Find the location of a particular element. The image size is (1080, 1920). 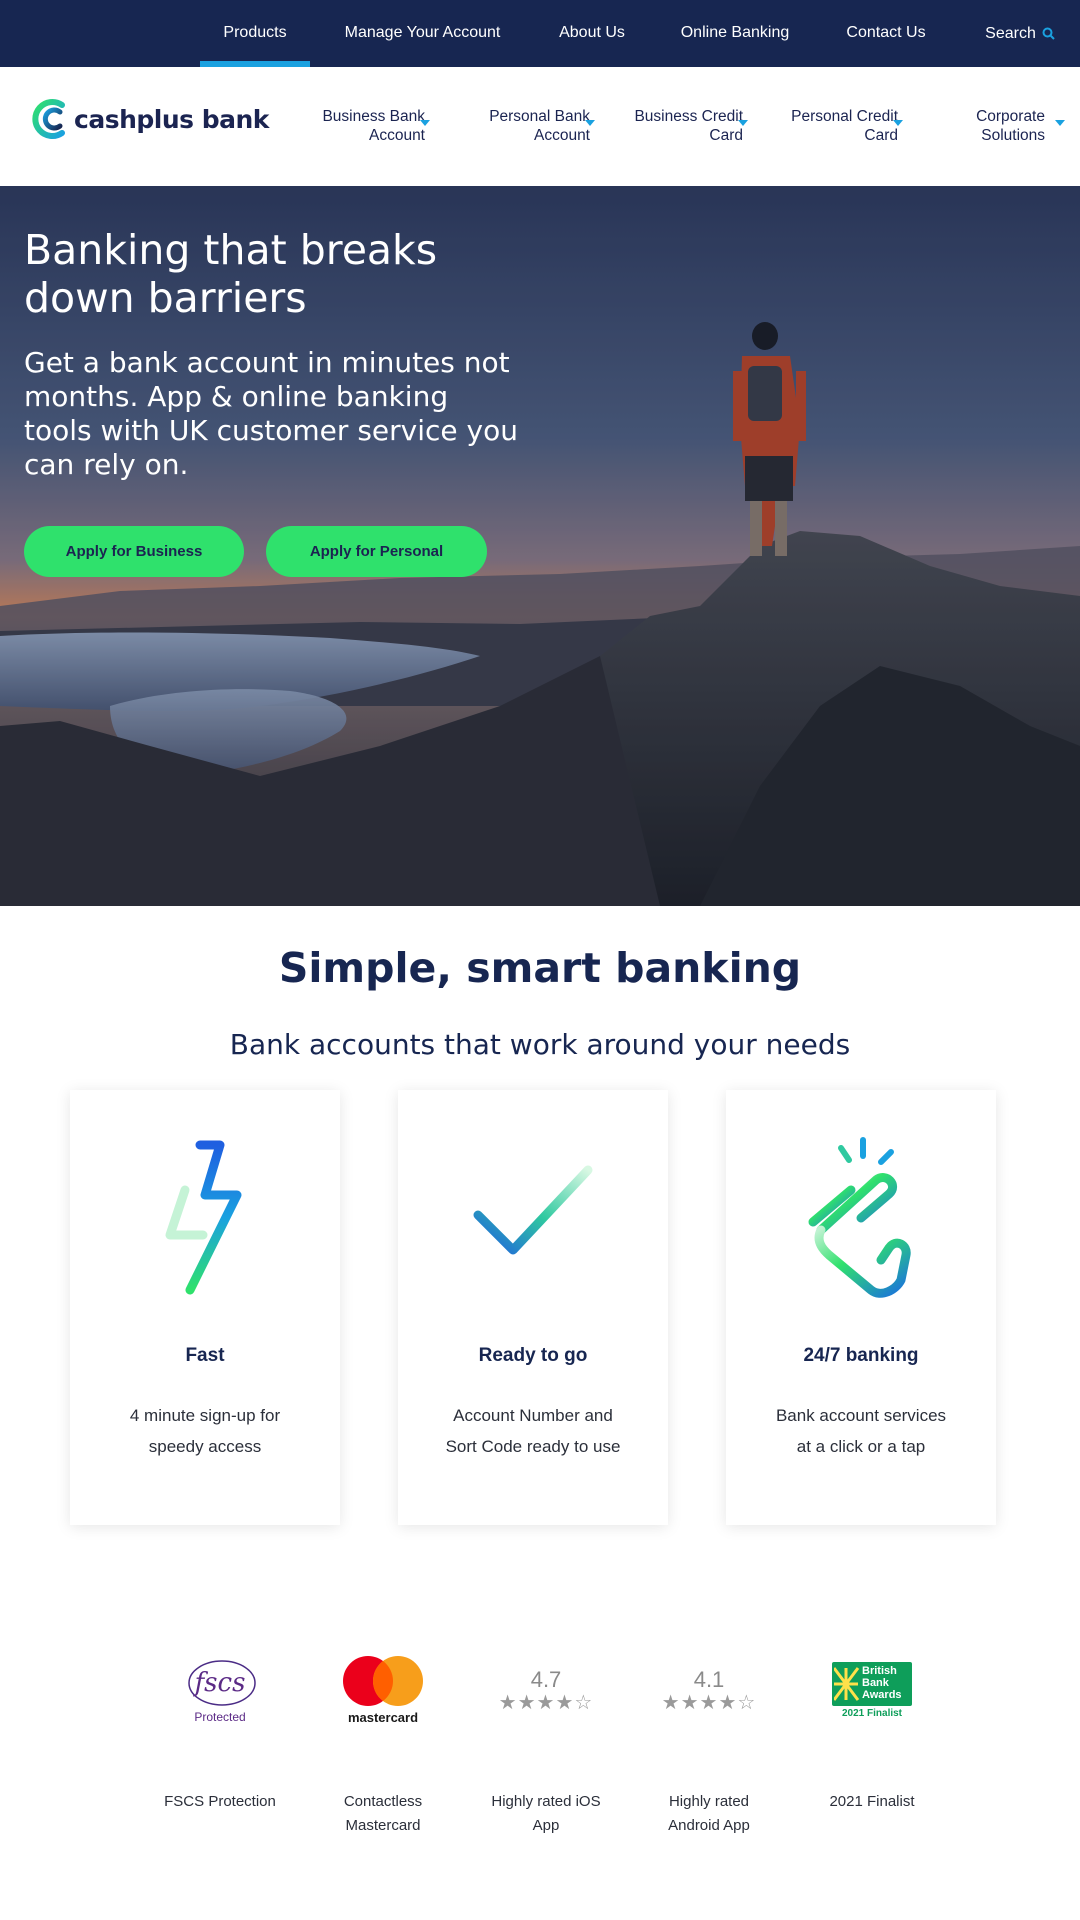

lightning-icon is located at coordinates (203, 1217).